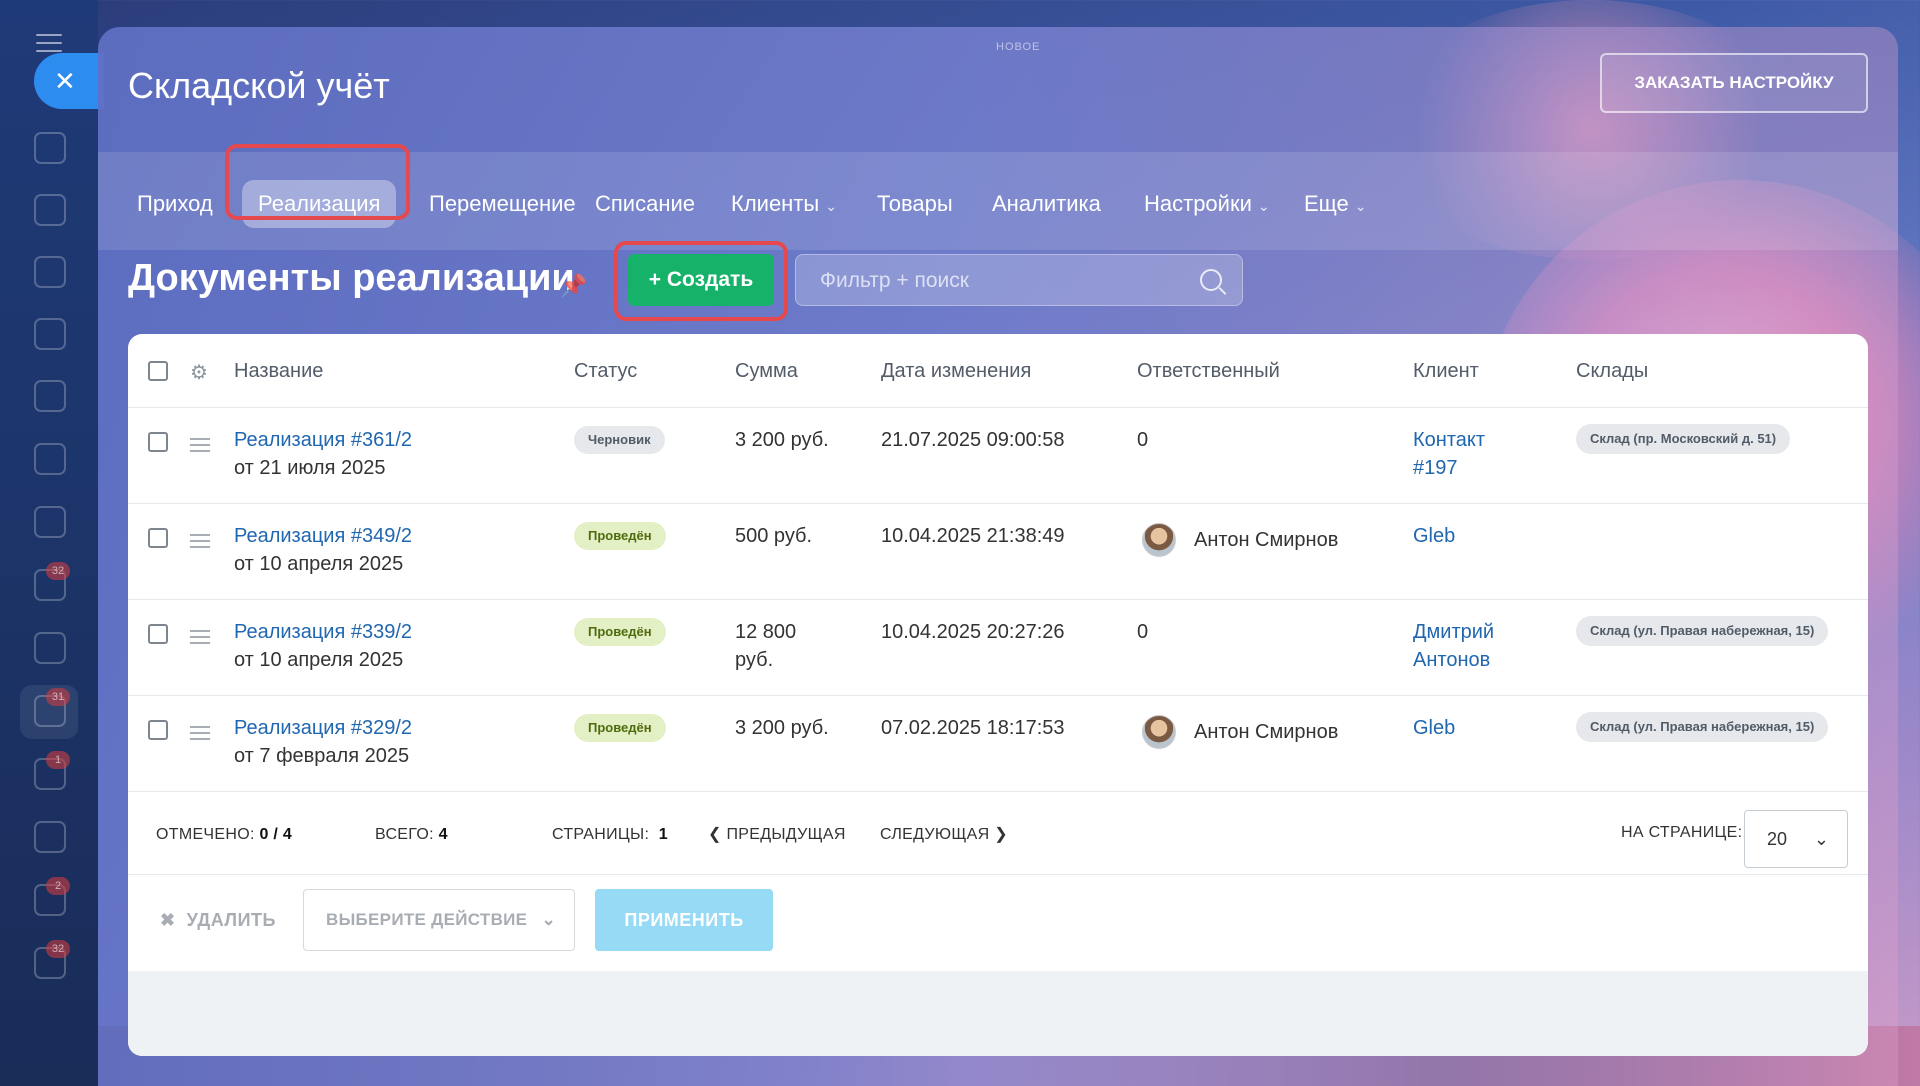 The width and height of the screenshot is (1920, 1086). I want to click on chat-icon, so click(50, 272).